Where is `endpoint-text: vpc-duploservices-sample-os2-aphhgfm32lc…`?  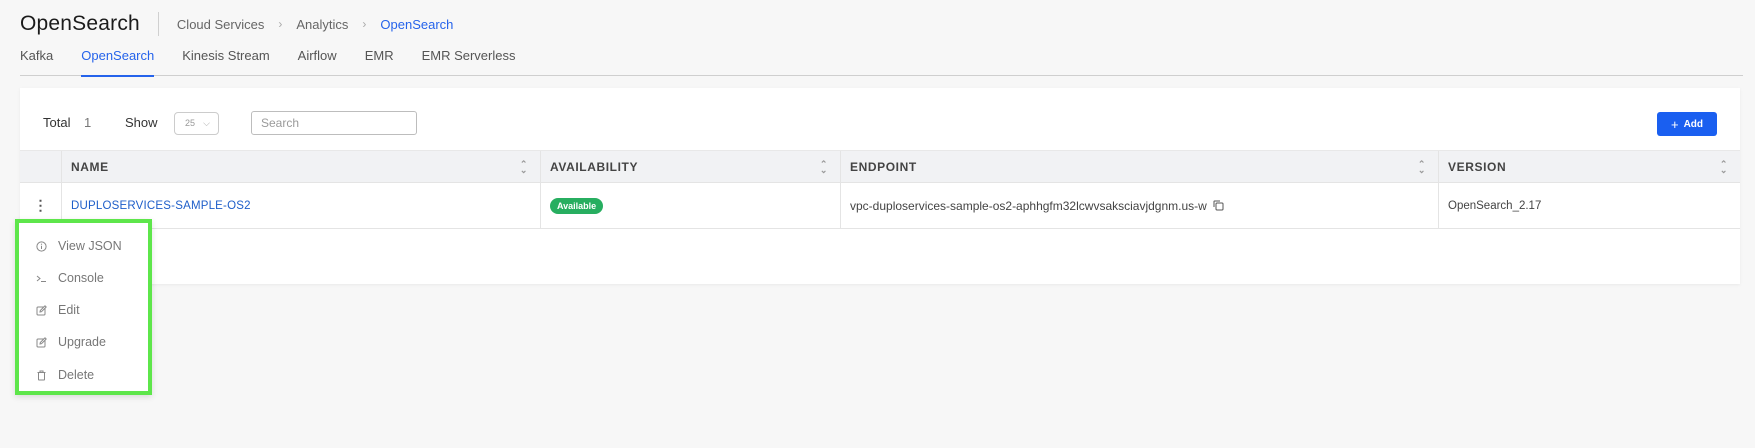 endpoint-text: vpc-duploservices-sample-os2-aphhgfm32lc… is located at coordinates (1028, 205).